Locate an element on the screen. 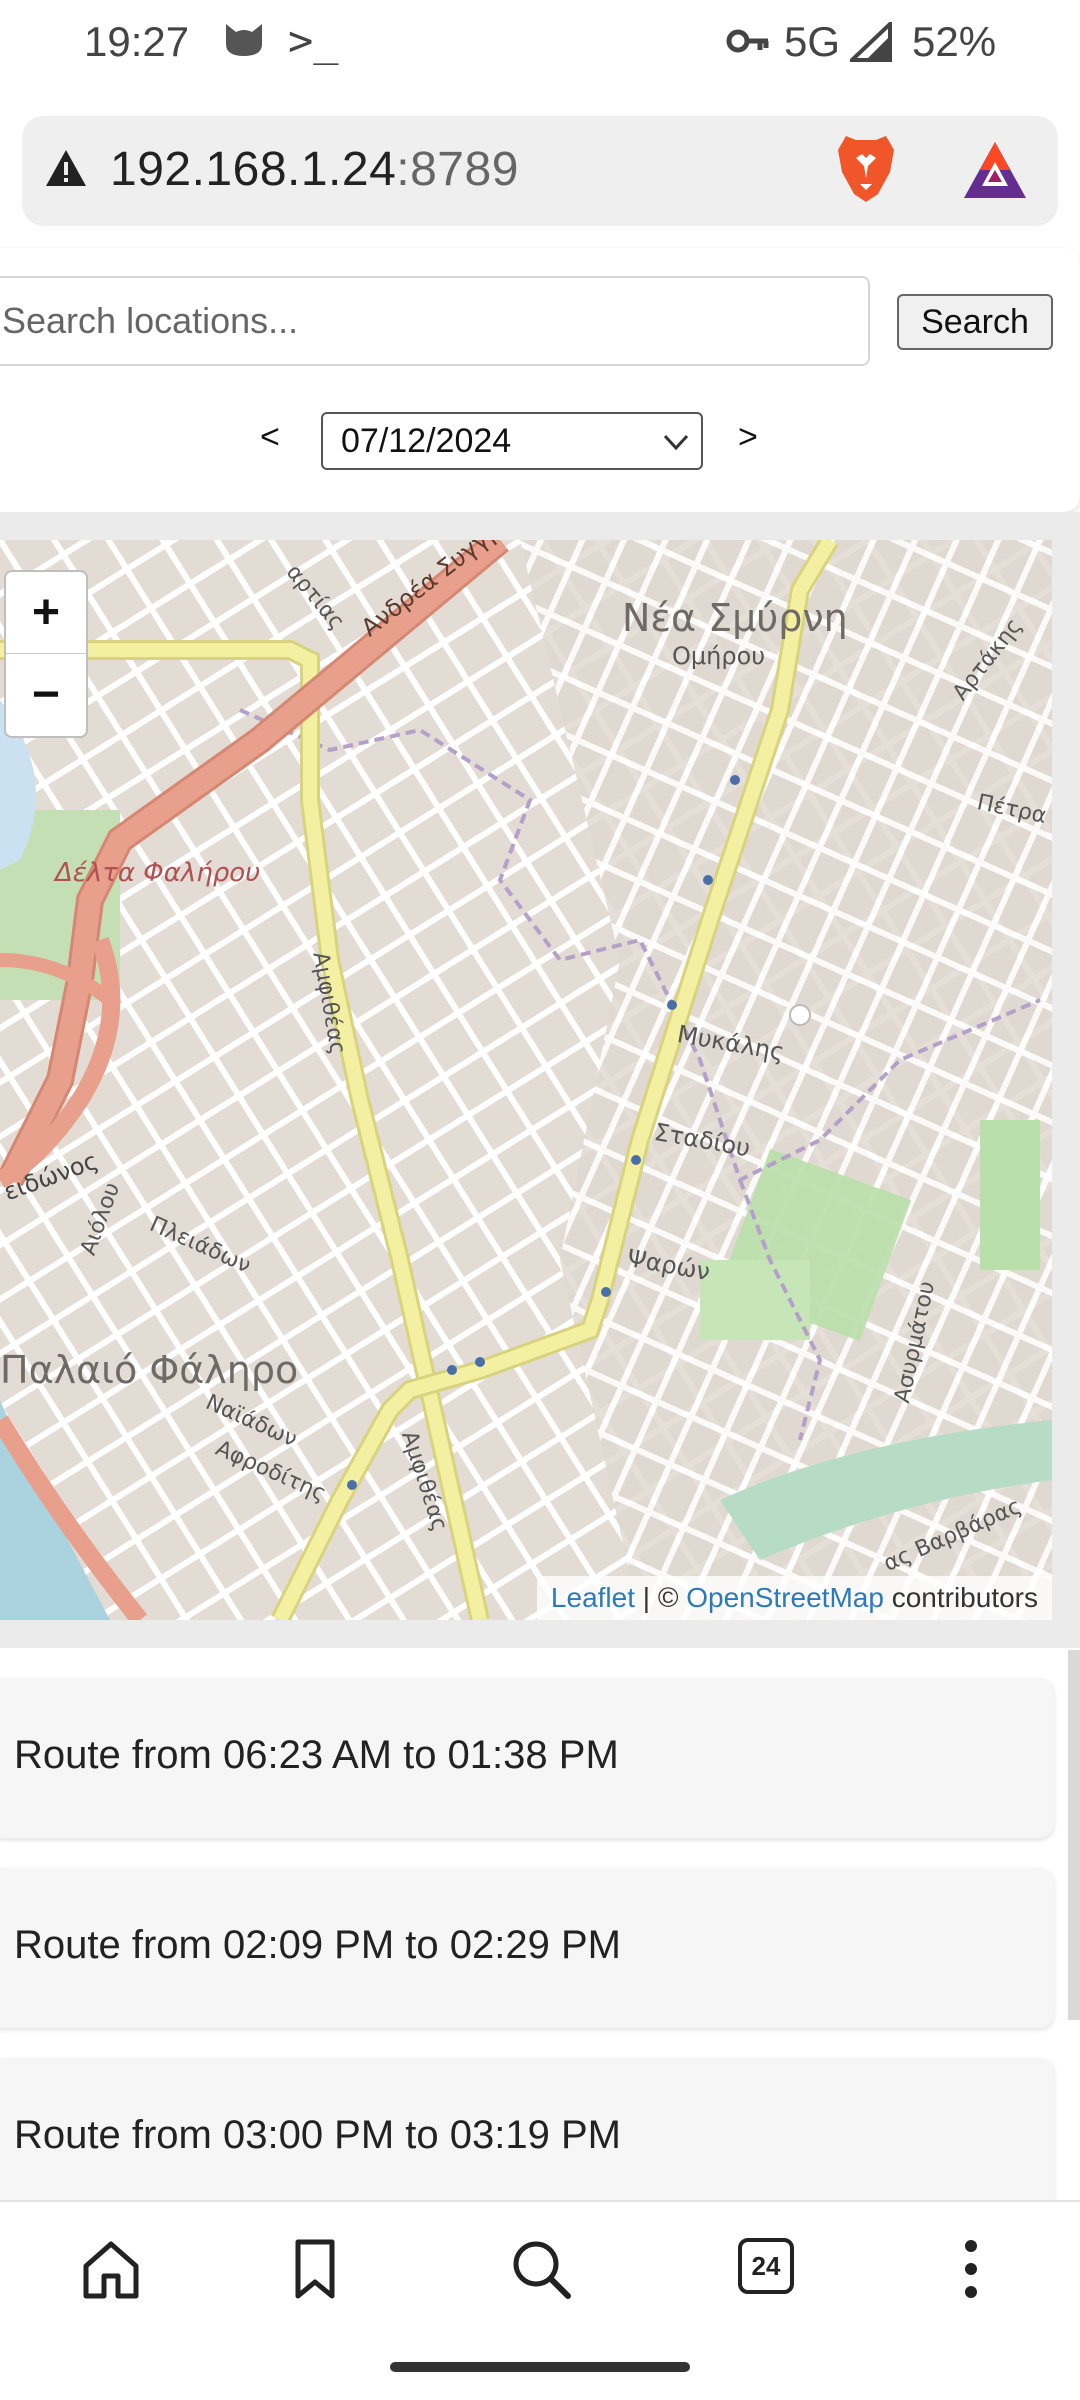 Image resolution: width=1080 pixels, height=2400 pixels. date-select: 07/12/2024 is located at coordinates (512, 441).